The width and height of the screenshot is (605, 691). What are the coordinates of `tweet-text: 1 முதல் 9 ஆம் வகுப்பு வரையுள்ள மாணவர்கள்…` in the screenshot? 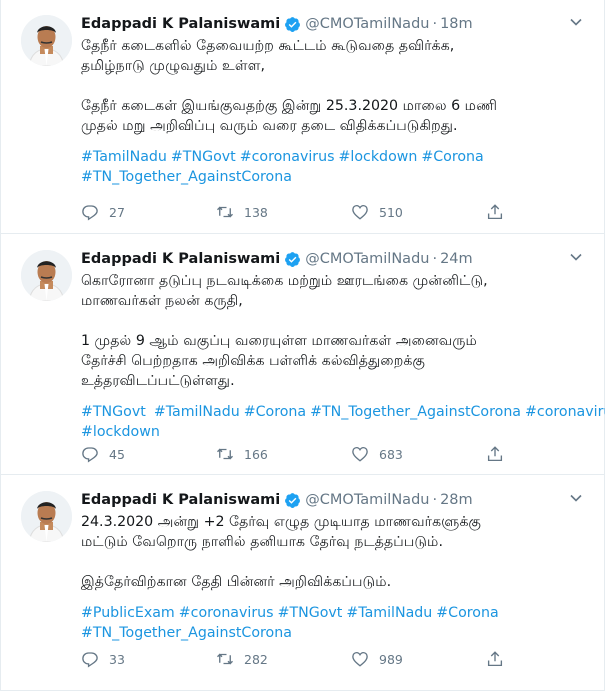 It's located at (279, 361).